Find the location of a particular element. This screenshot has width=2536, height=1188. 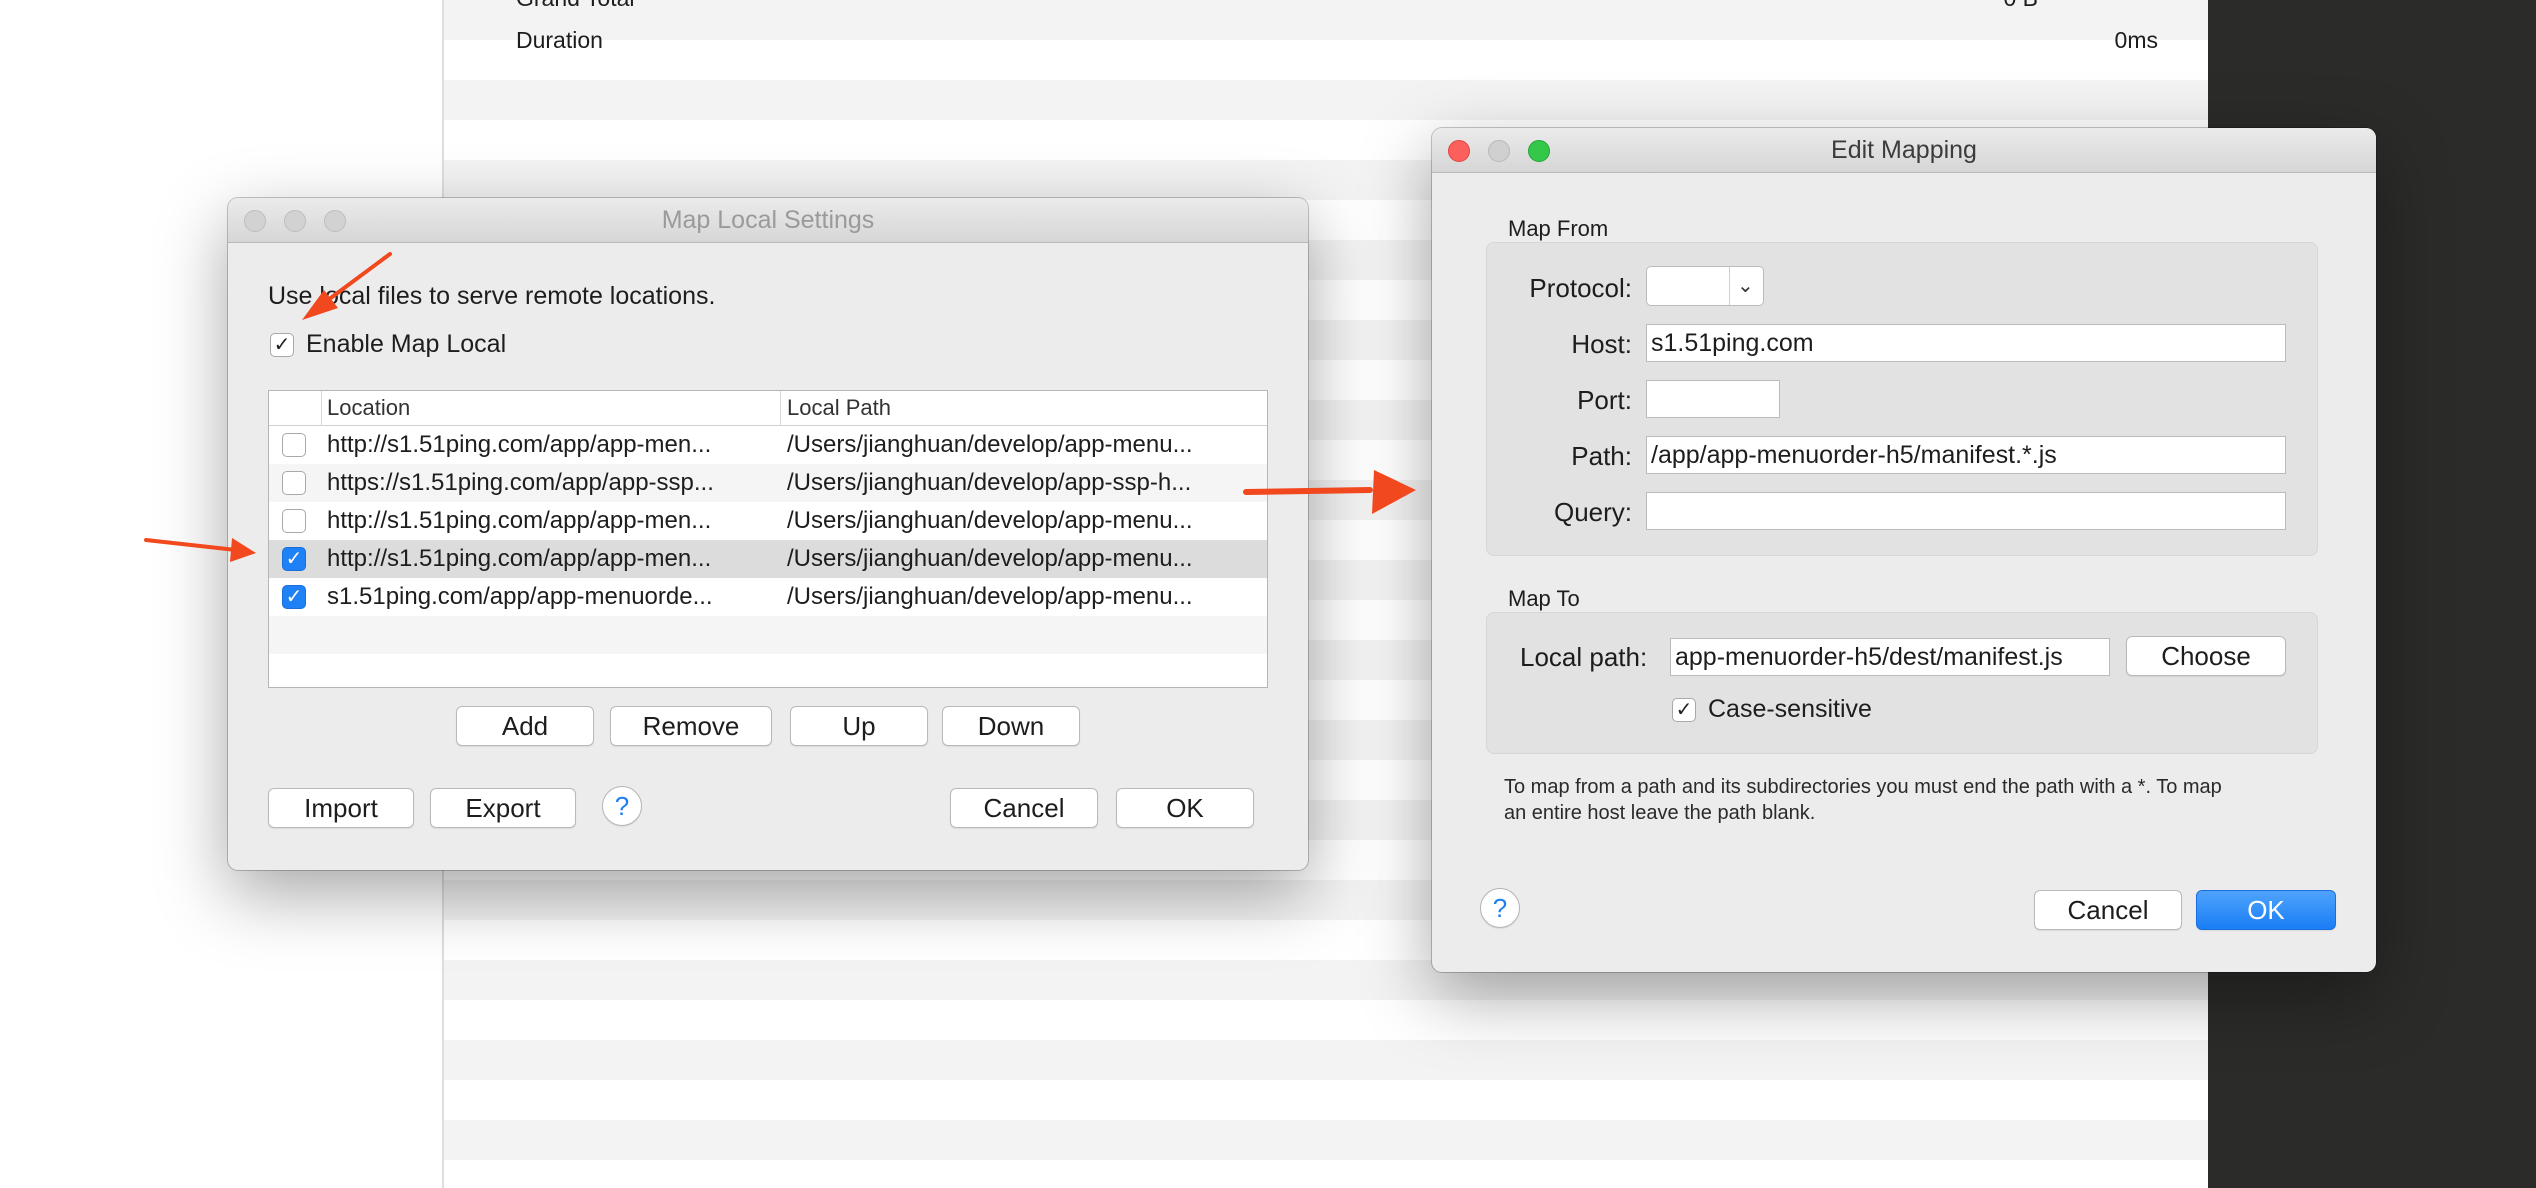

window-titlebar: Edit Mapping is located at coordinates (1904, 150).